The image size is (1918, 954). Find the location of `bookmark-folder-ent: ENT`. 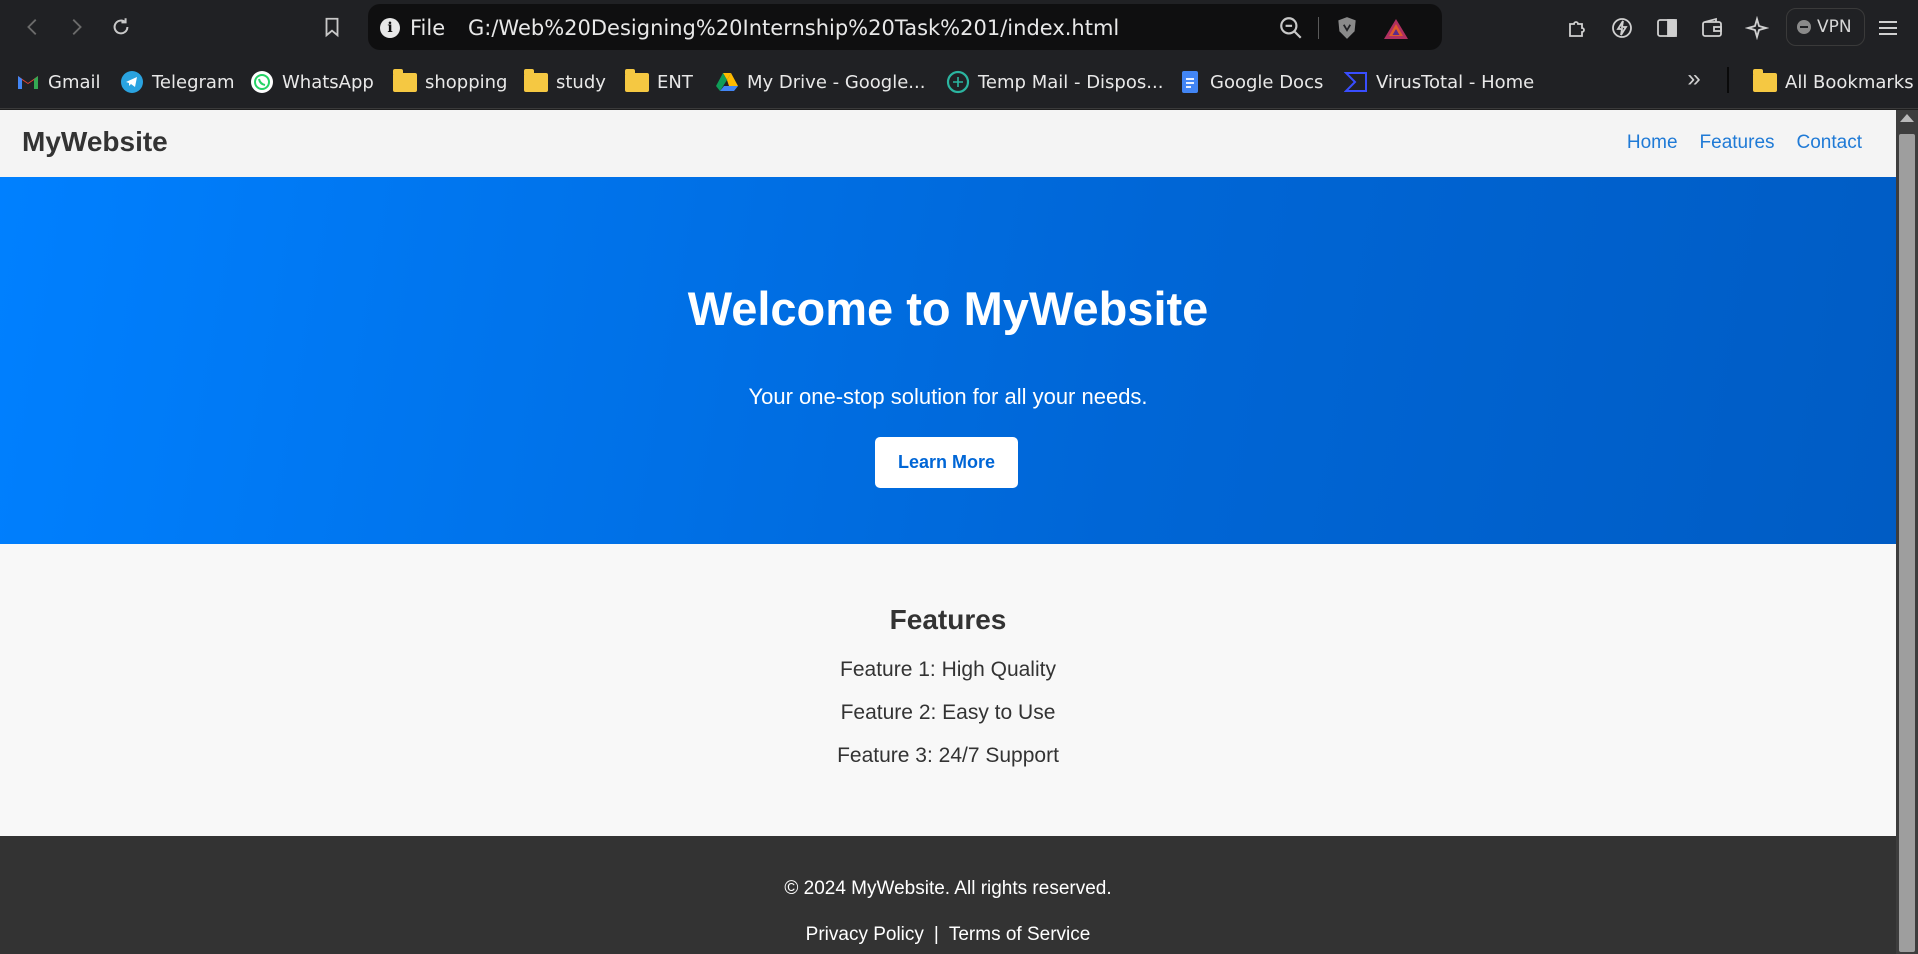

bookmark-folder-ent: ENT is located at coordinates (659, 82).